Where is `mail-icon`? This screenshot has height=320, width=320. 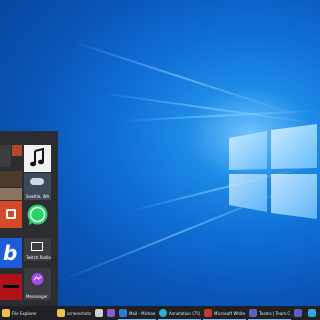 mail-icon is located at coordinates (123, 313).